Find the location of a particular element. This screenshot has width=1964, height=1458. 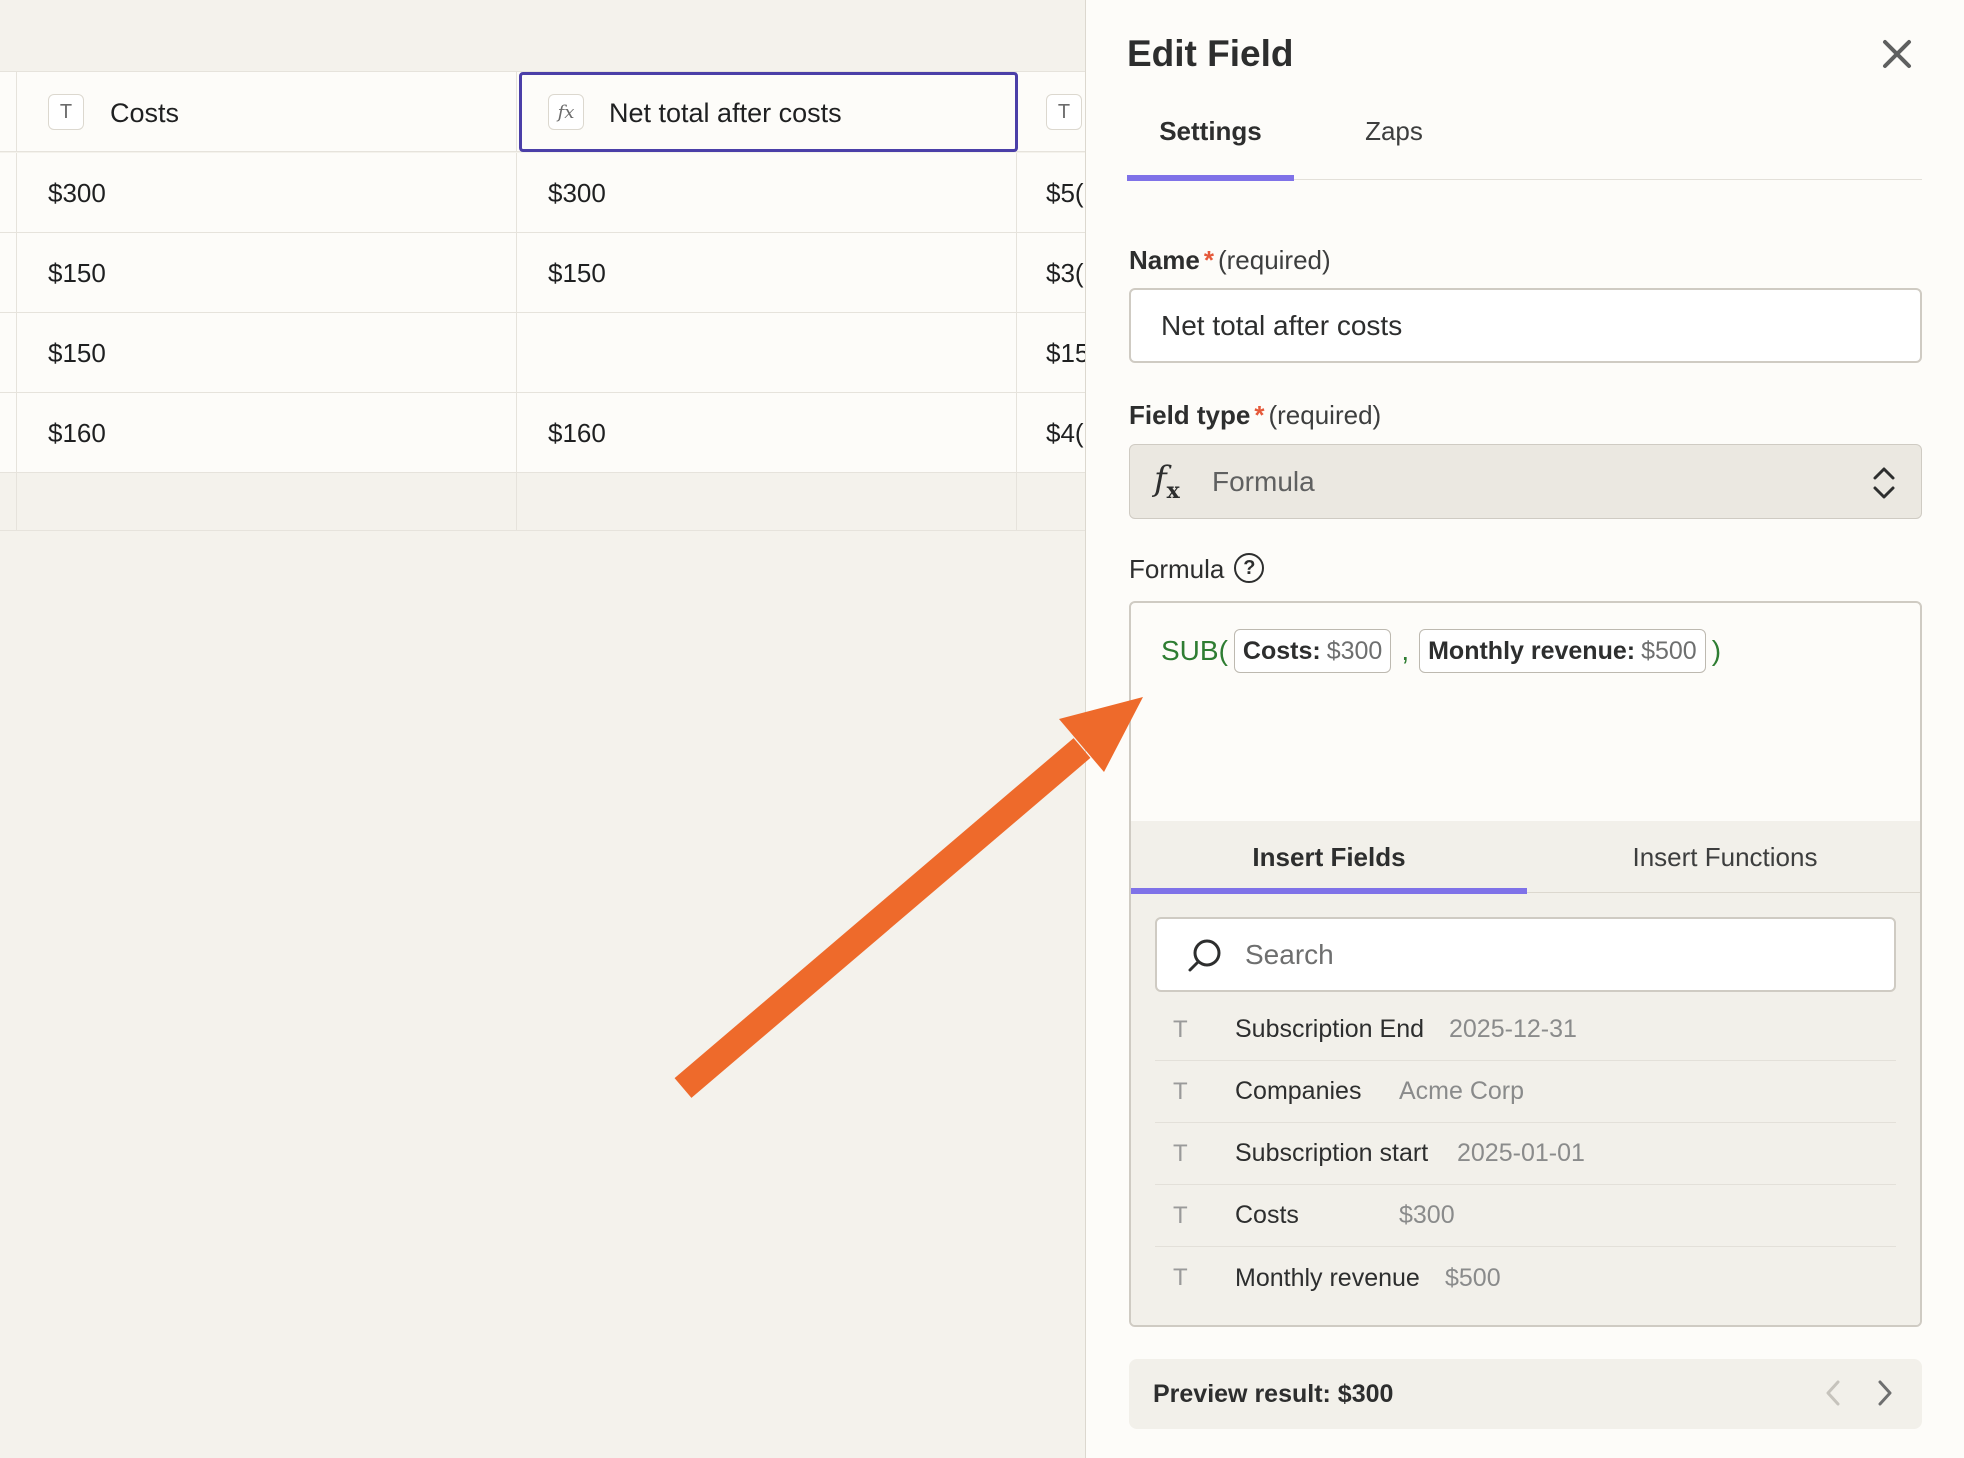

table-row: $160 $160 $4( is located at coordinates (542, 433).